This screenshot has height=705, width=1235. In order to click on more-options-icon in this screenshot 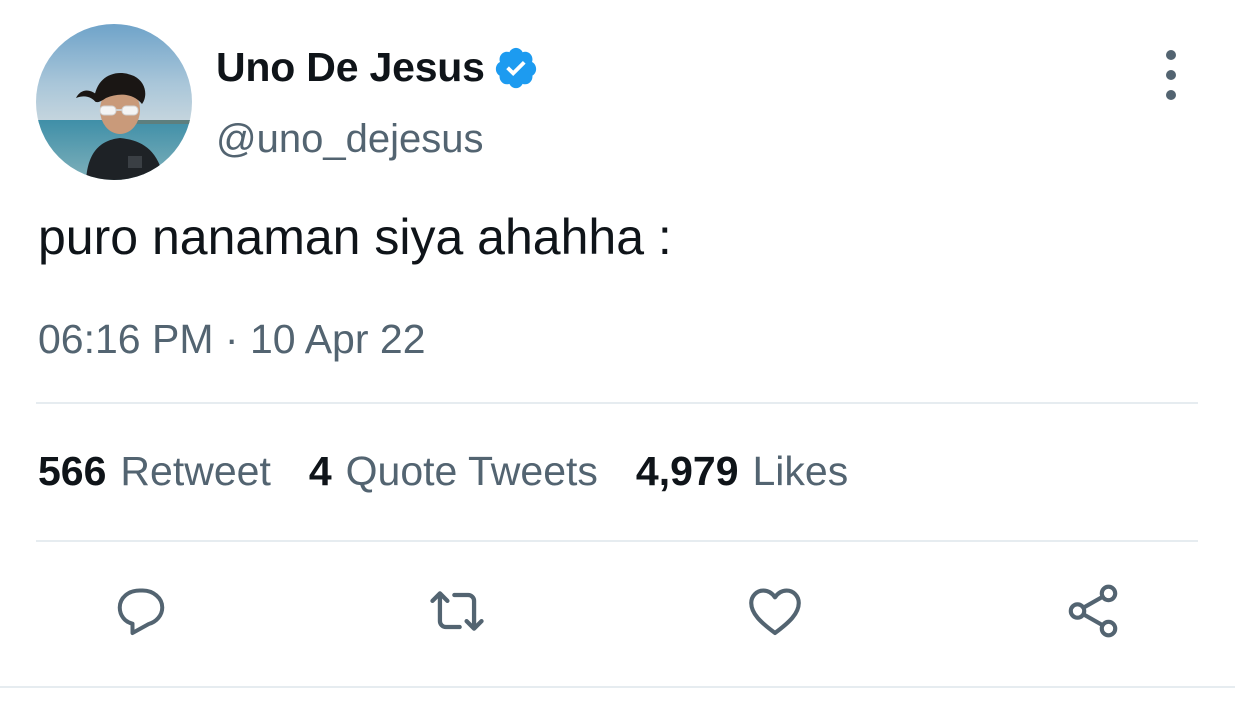, I will do `click(1171, 75)`.